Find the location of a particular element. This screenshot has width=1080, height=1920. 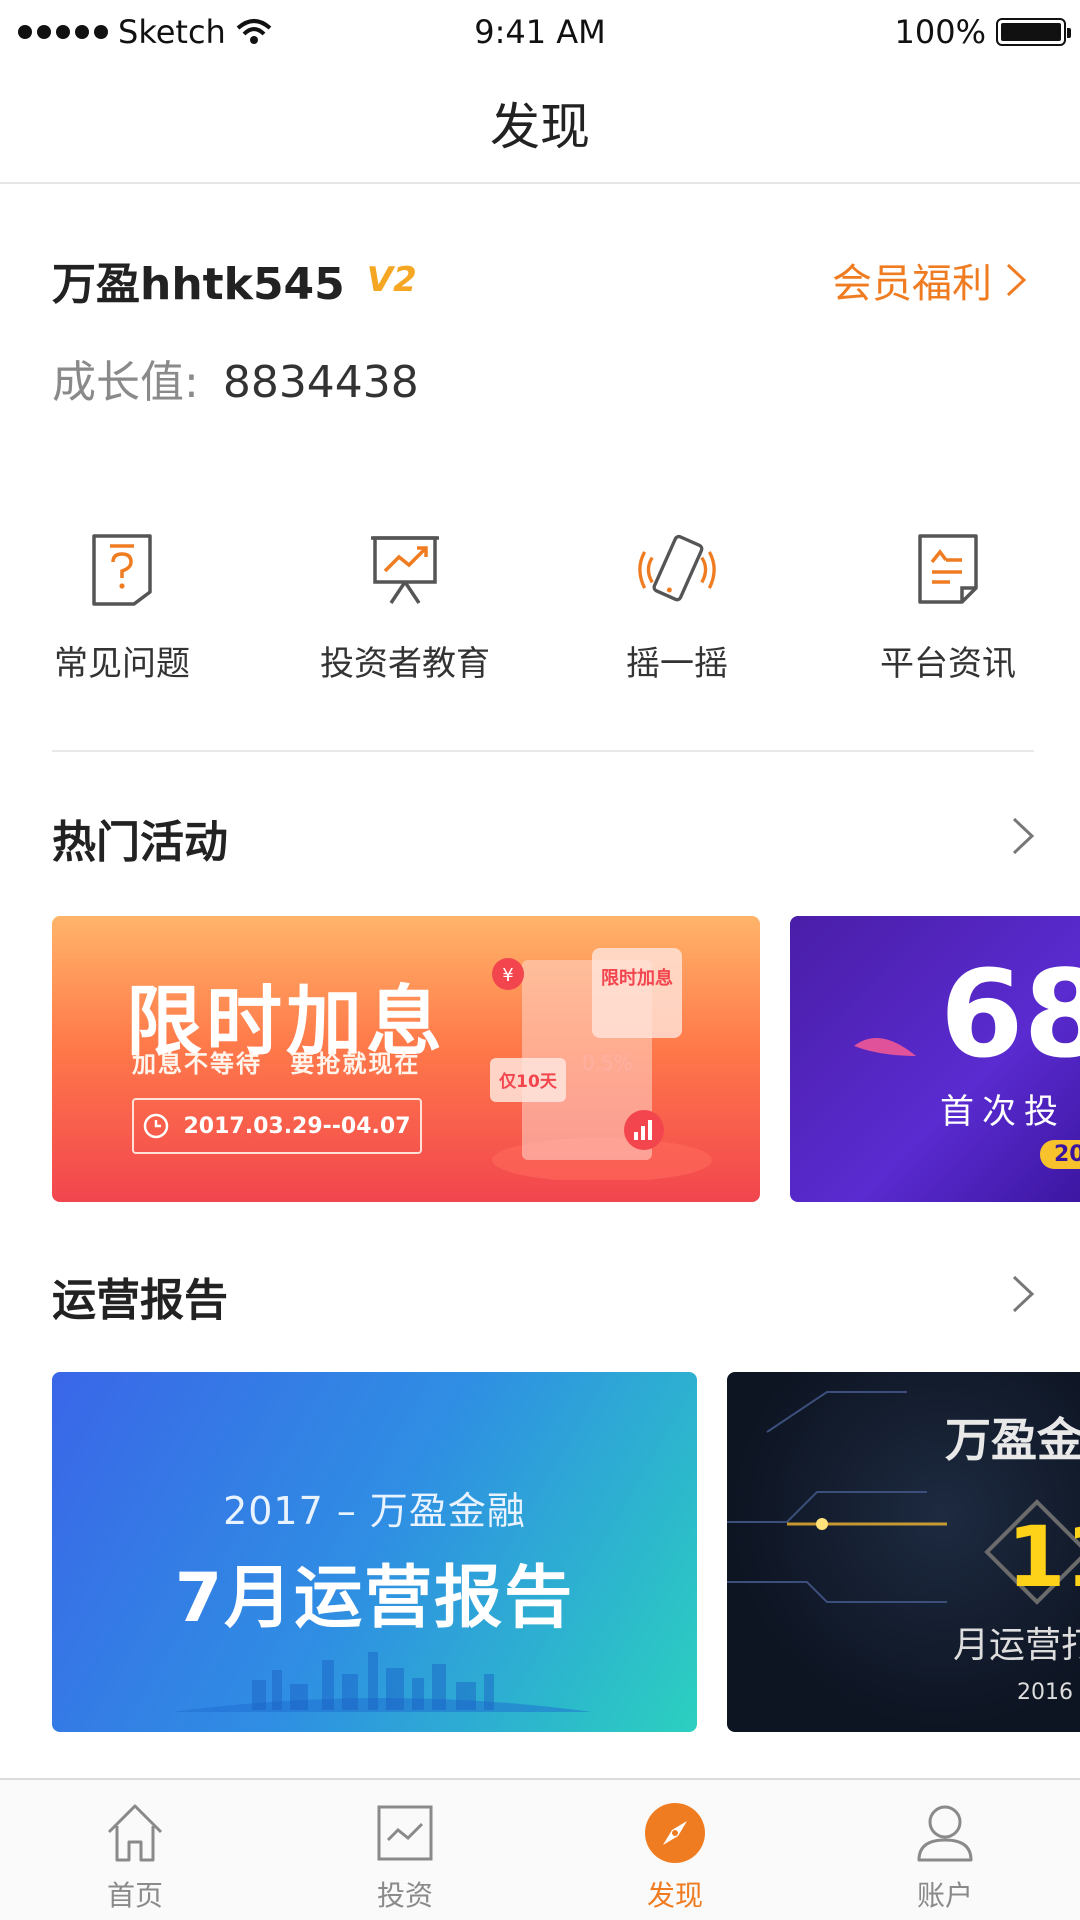

tab-invest: 投资 is located at coordinates (405, 1850).